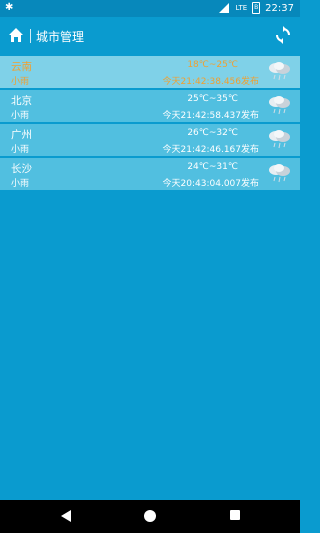 Image resolution: width=320 pixels, height=533 pixels. I want to click on battery-icon: B, so click(256, 8).